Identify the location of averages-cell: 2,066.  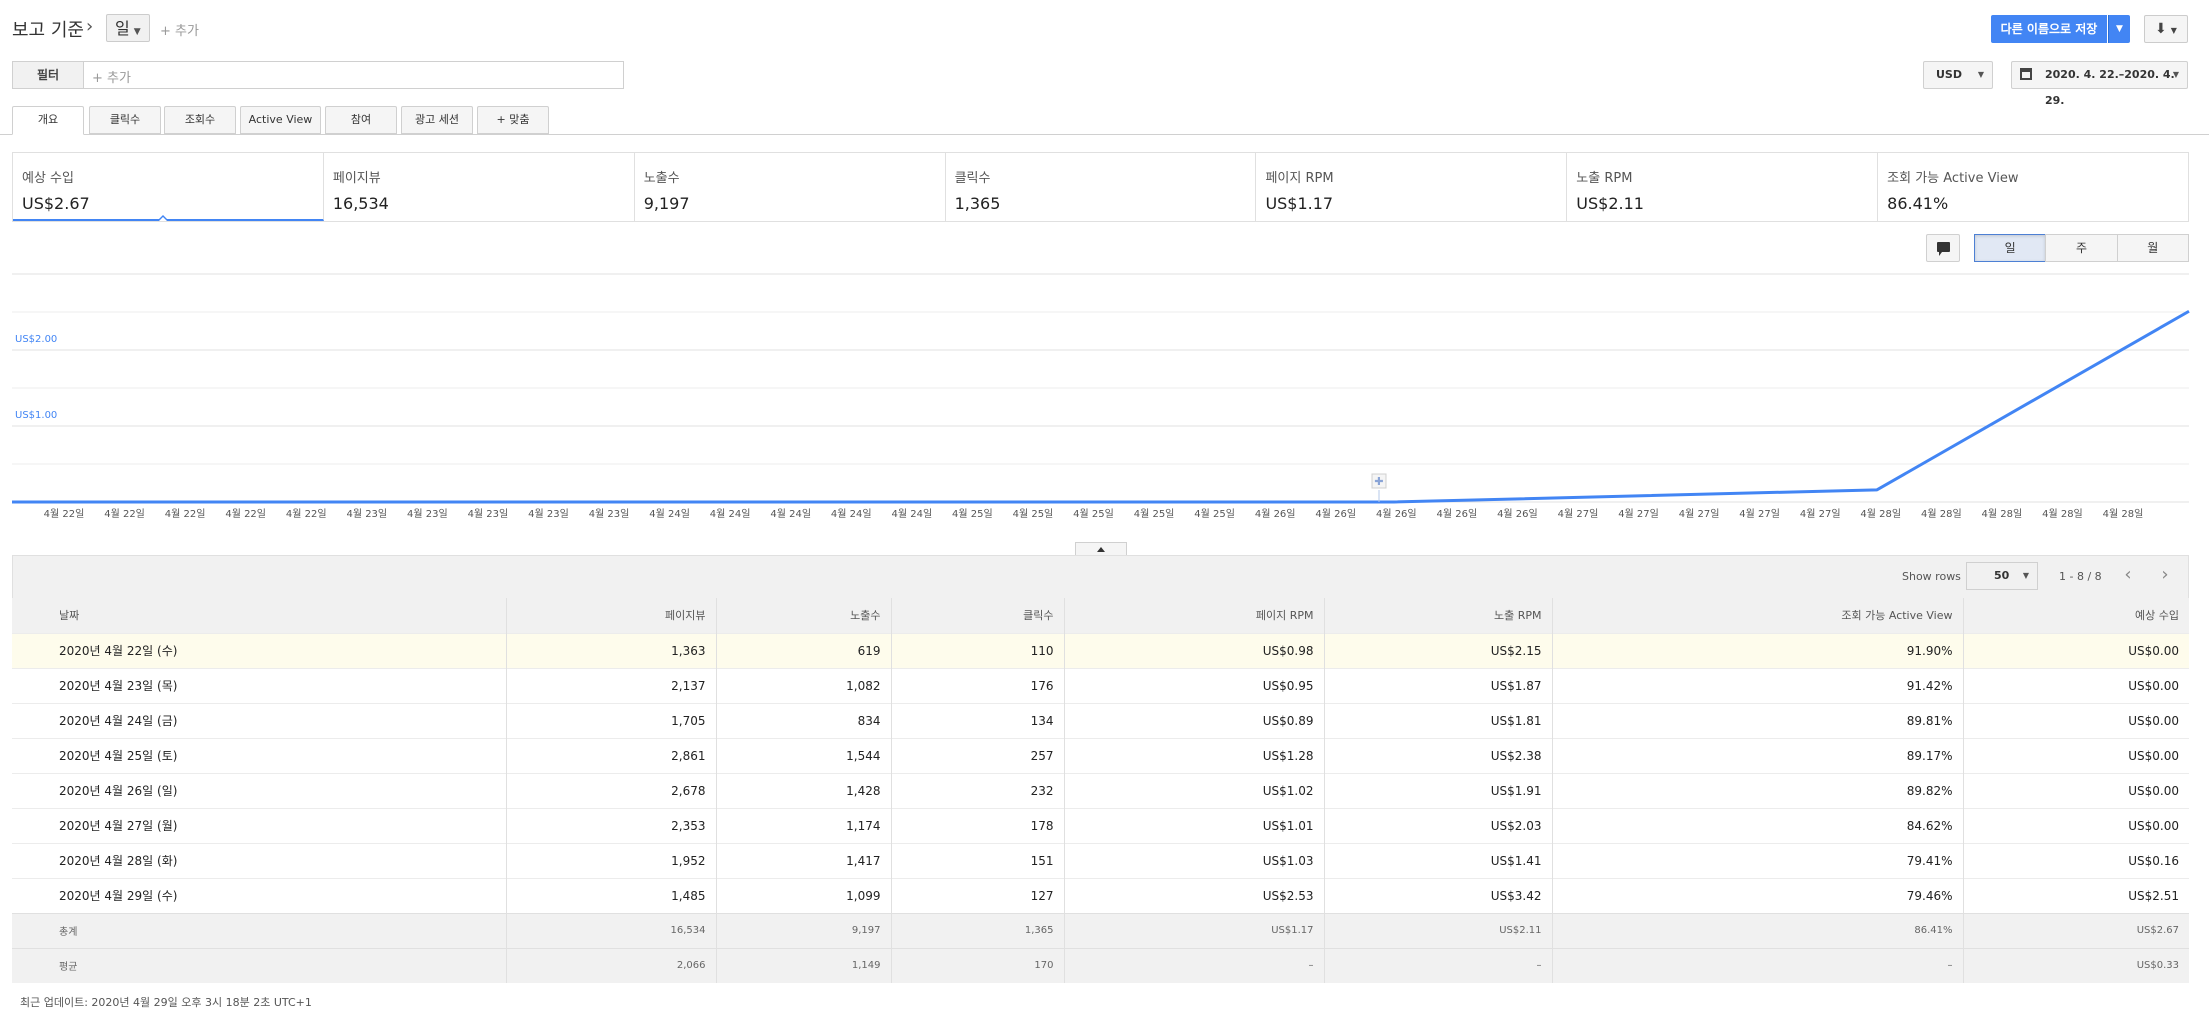
(611, 965).